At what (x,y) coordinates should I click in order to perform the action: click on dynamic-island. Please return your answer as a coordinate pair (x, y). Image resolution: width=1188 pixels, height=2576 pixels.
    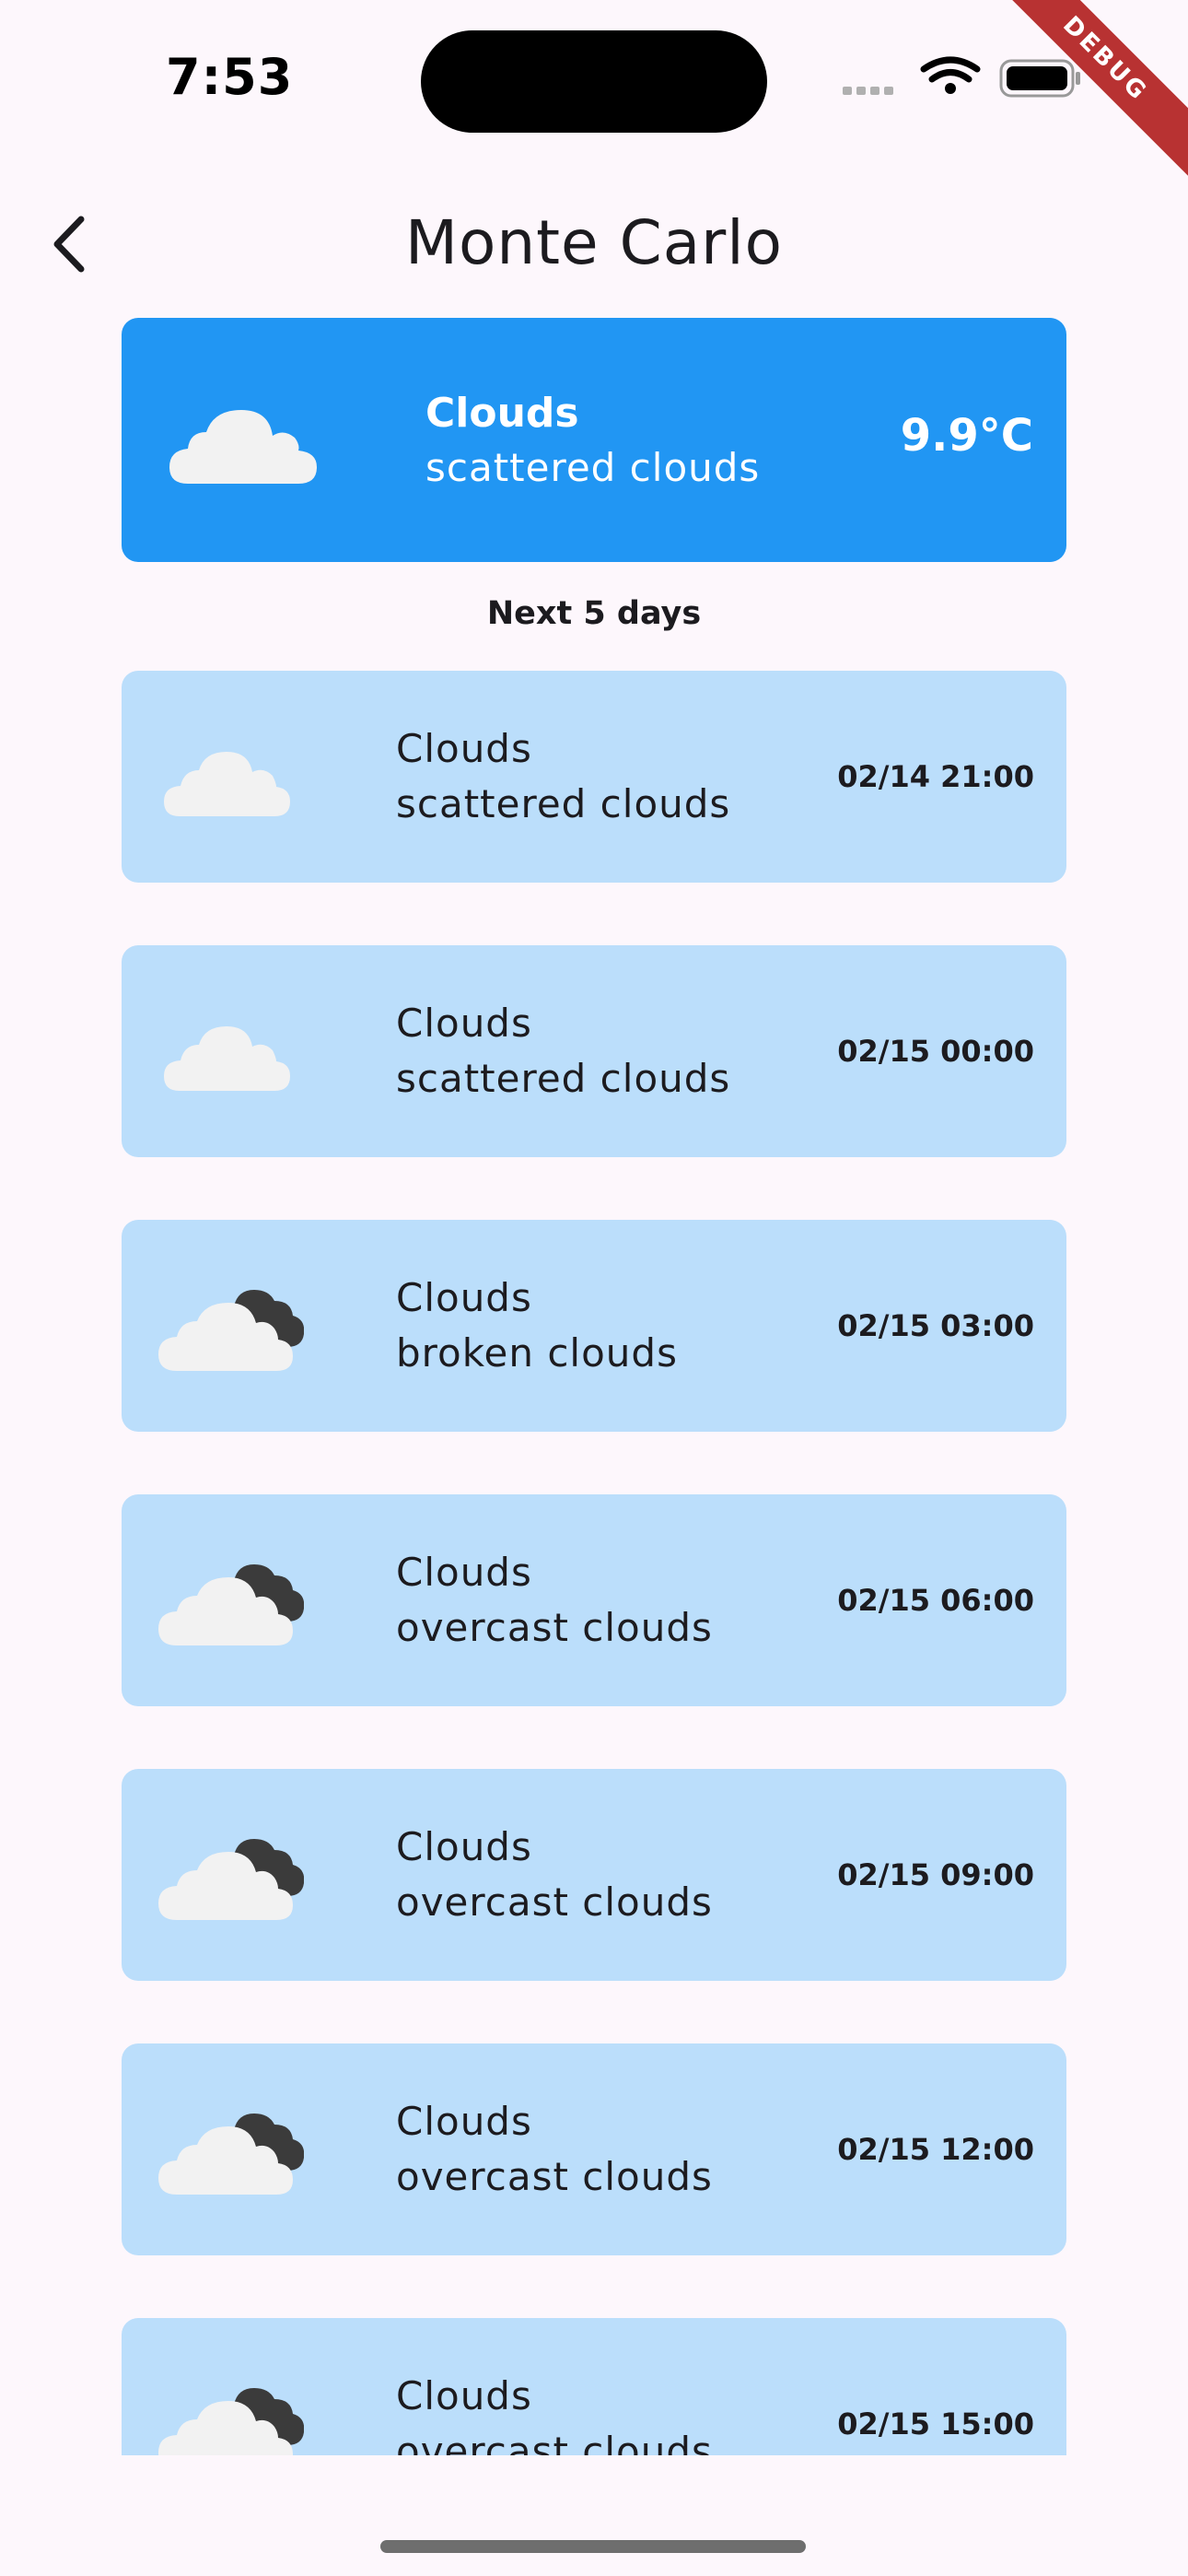
    Looking at the image, I should click on (594, 81).